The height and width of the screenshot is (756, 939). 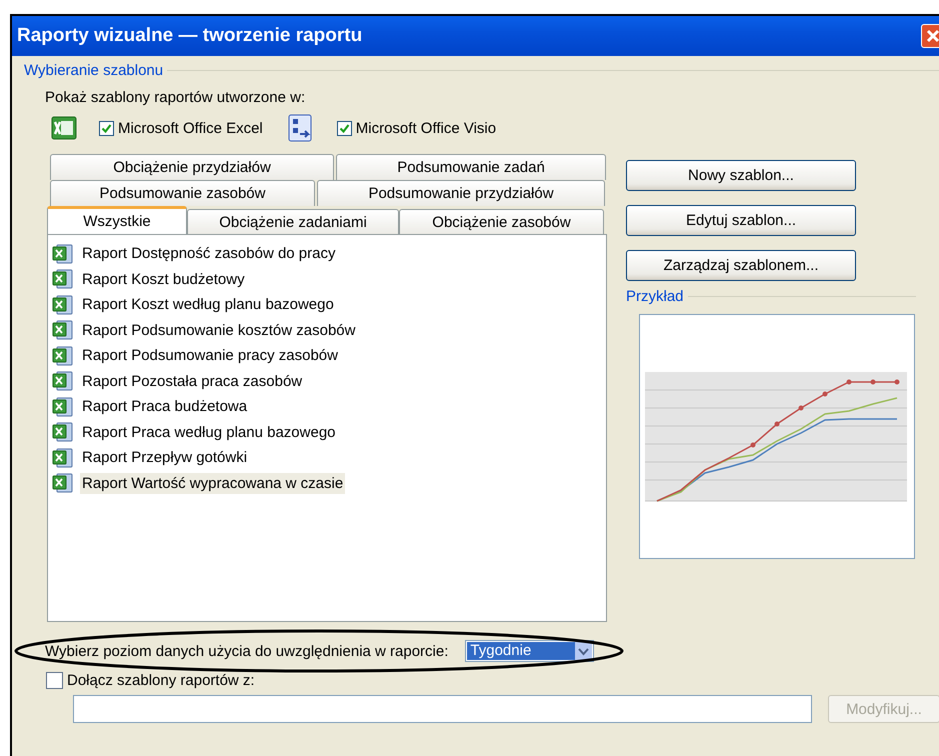 I want to click on path-field, so click(x=442, y=709).